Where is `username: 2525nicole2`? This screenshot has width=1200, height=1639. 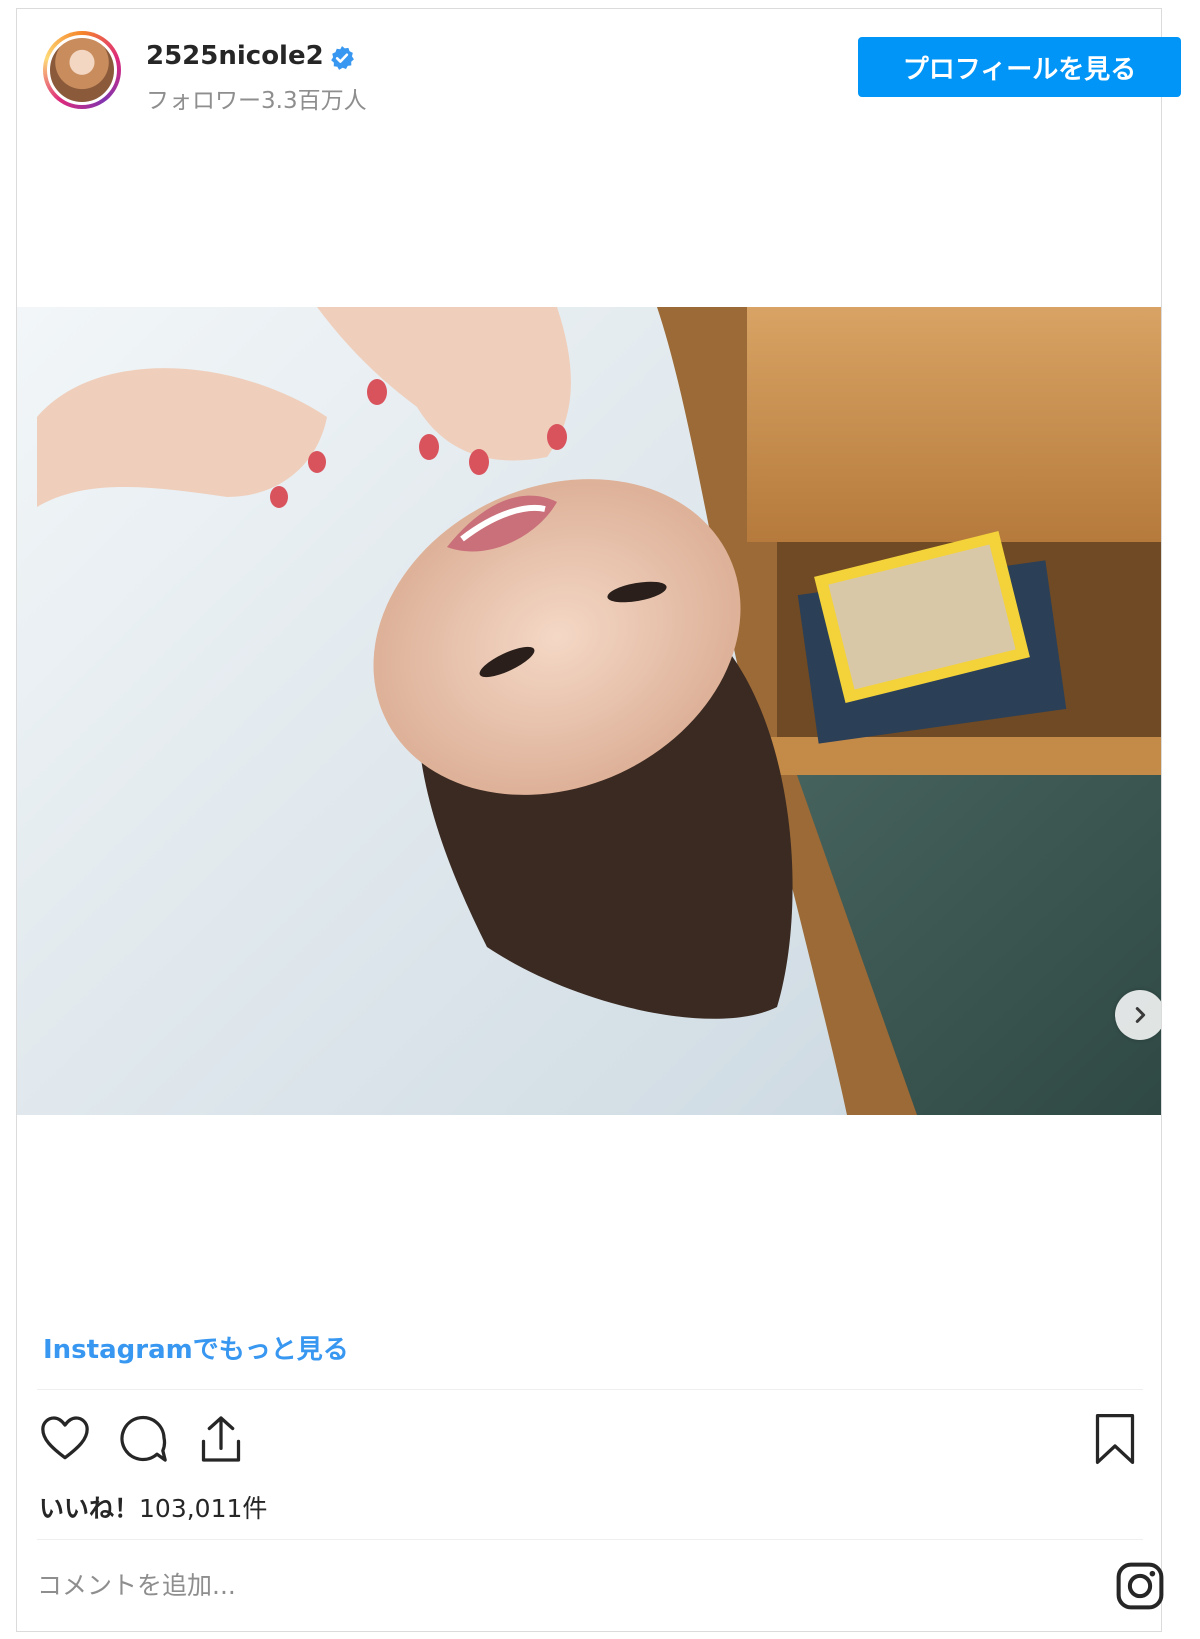 username: 2525nicole2 is located at coordinates (235, 56).